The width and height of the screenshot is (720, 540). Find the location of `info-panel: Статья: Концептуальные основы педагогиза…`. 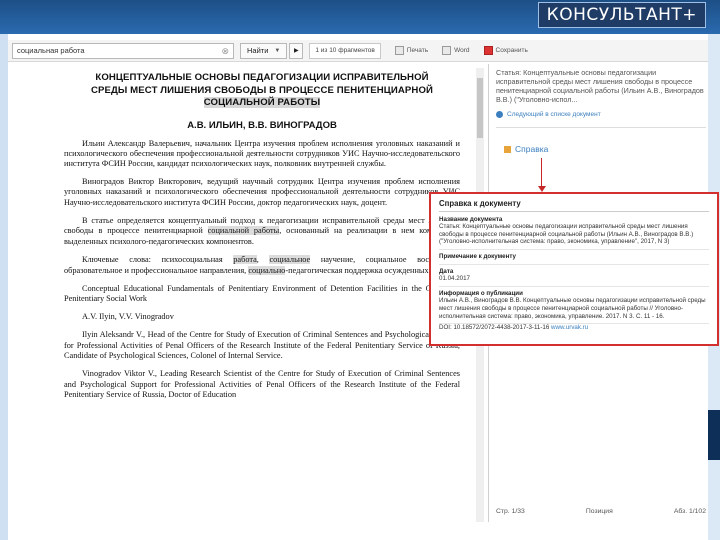

info-panel: Статья: Концептуальные основы педагогиза… is located at coordinates (601, 98).